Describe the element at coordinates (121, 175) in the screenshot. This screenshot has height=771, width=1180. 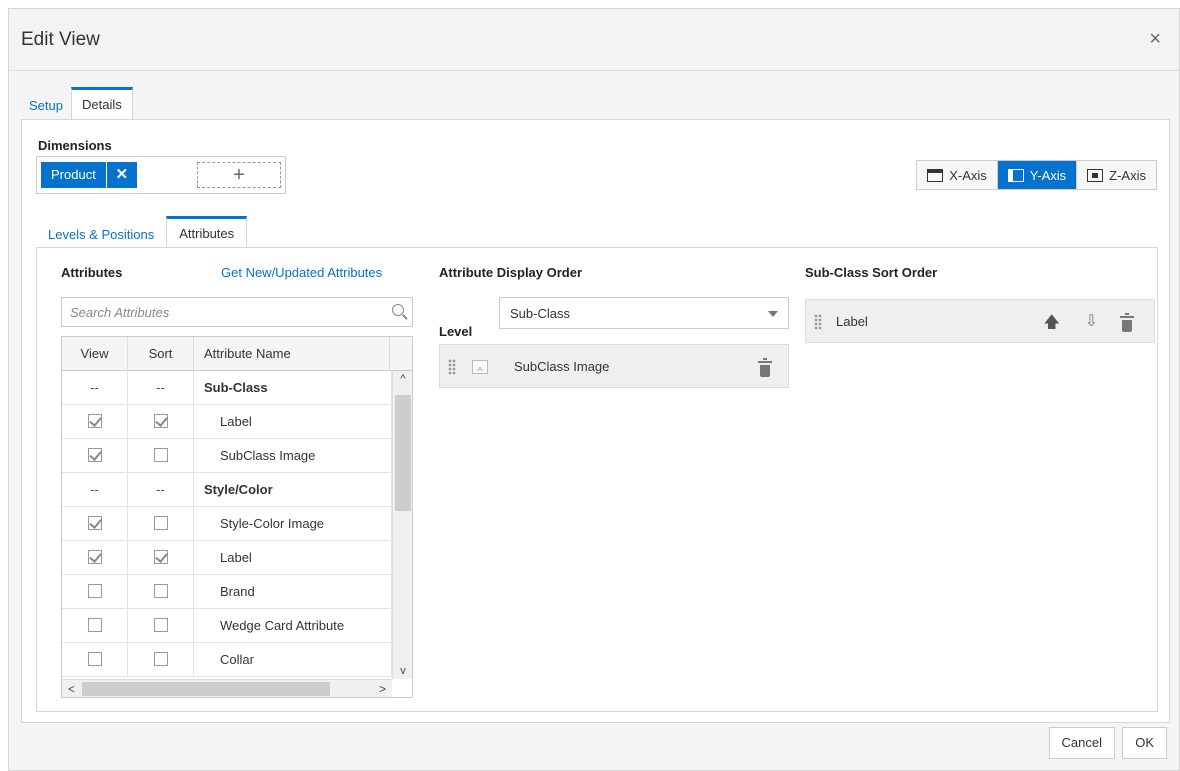
I see `remove-dimension-icon: ✕` at that location.